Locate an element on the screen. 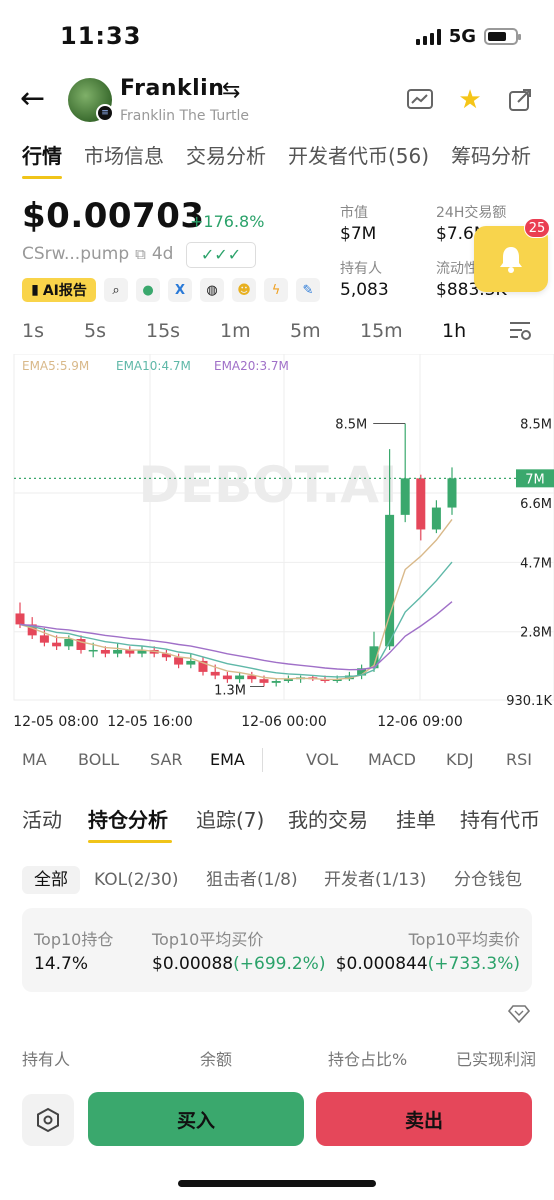 This screenshot has width=554, height=1200. high-label: 8.5M is located at coordinates (351, 425).